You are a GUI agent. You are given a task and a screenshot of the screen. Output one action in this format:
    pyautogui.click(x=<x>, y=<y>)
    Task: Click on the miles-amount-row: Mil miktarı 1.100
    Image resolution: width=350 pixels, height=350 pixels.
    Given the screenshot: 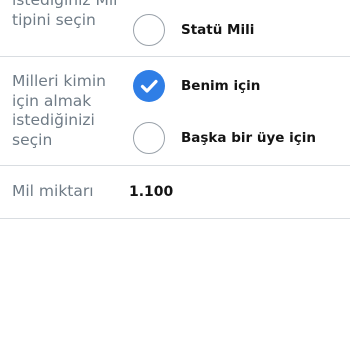 What is the action you would take?
    pyautogui.click(x=175, y=192)
    